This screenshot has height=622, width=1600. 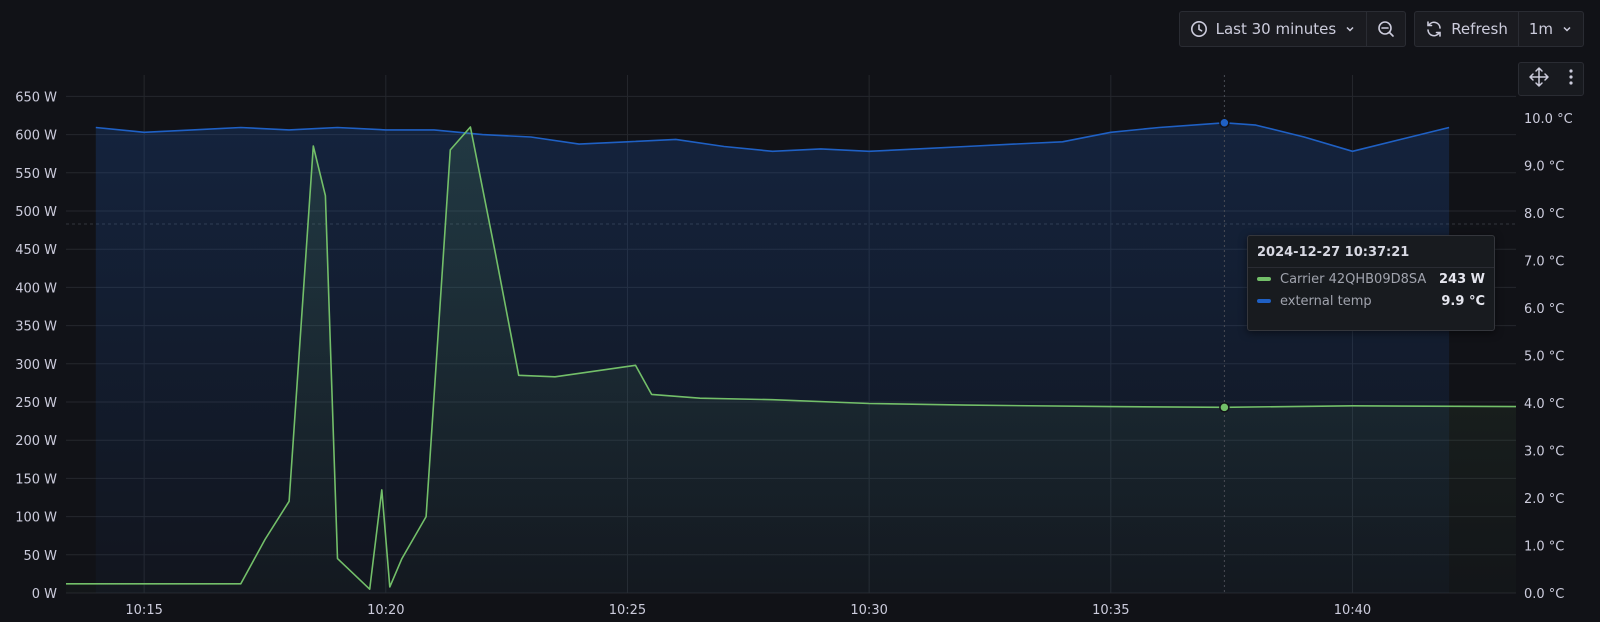 I want to click on y-left-tick-label: 550 W, so click(x=36, y=174).